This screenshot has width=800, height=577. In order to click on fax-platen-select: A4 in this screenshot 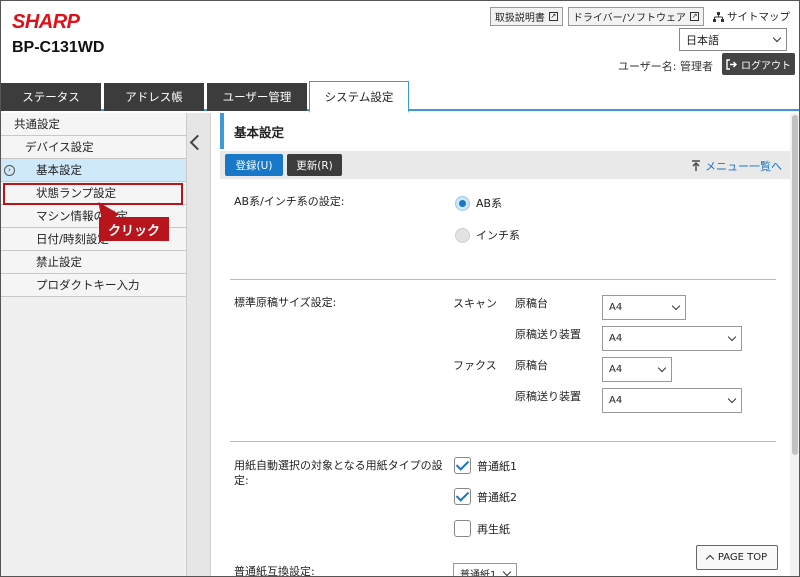, I will do `click(637, 369)`.